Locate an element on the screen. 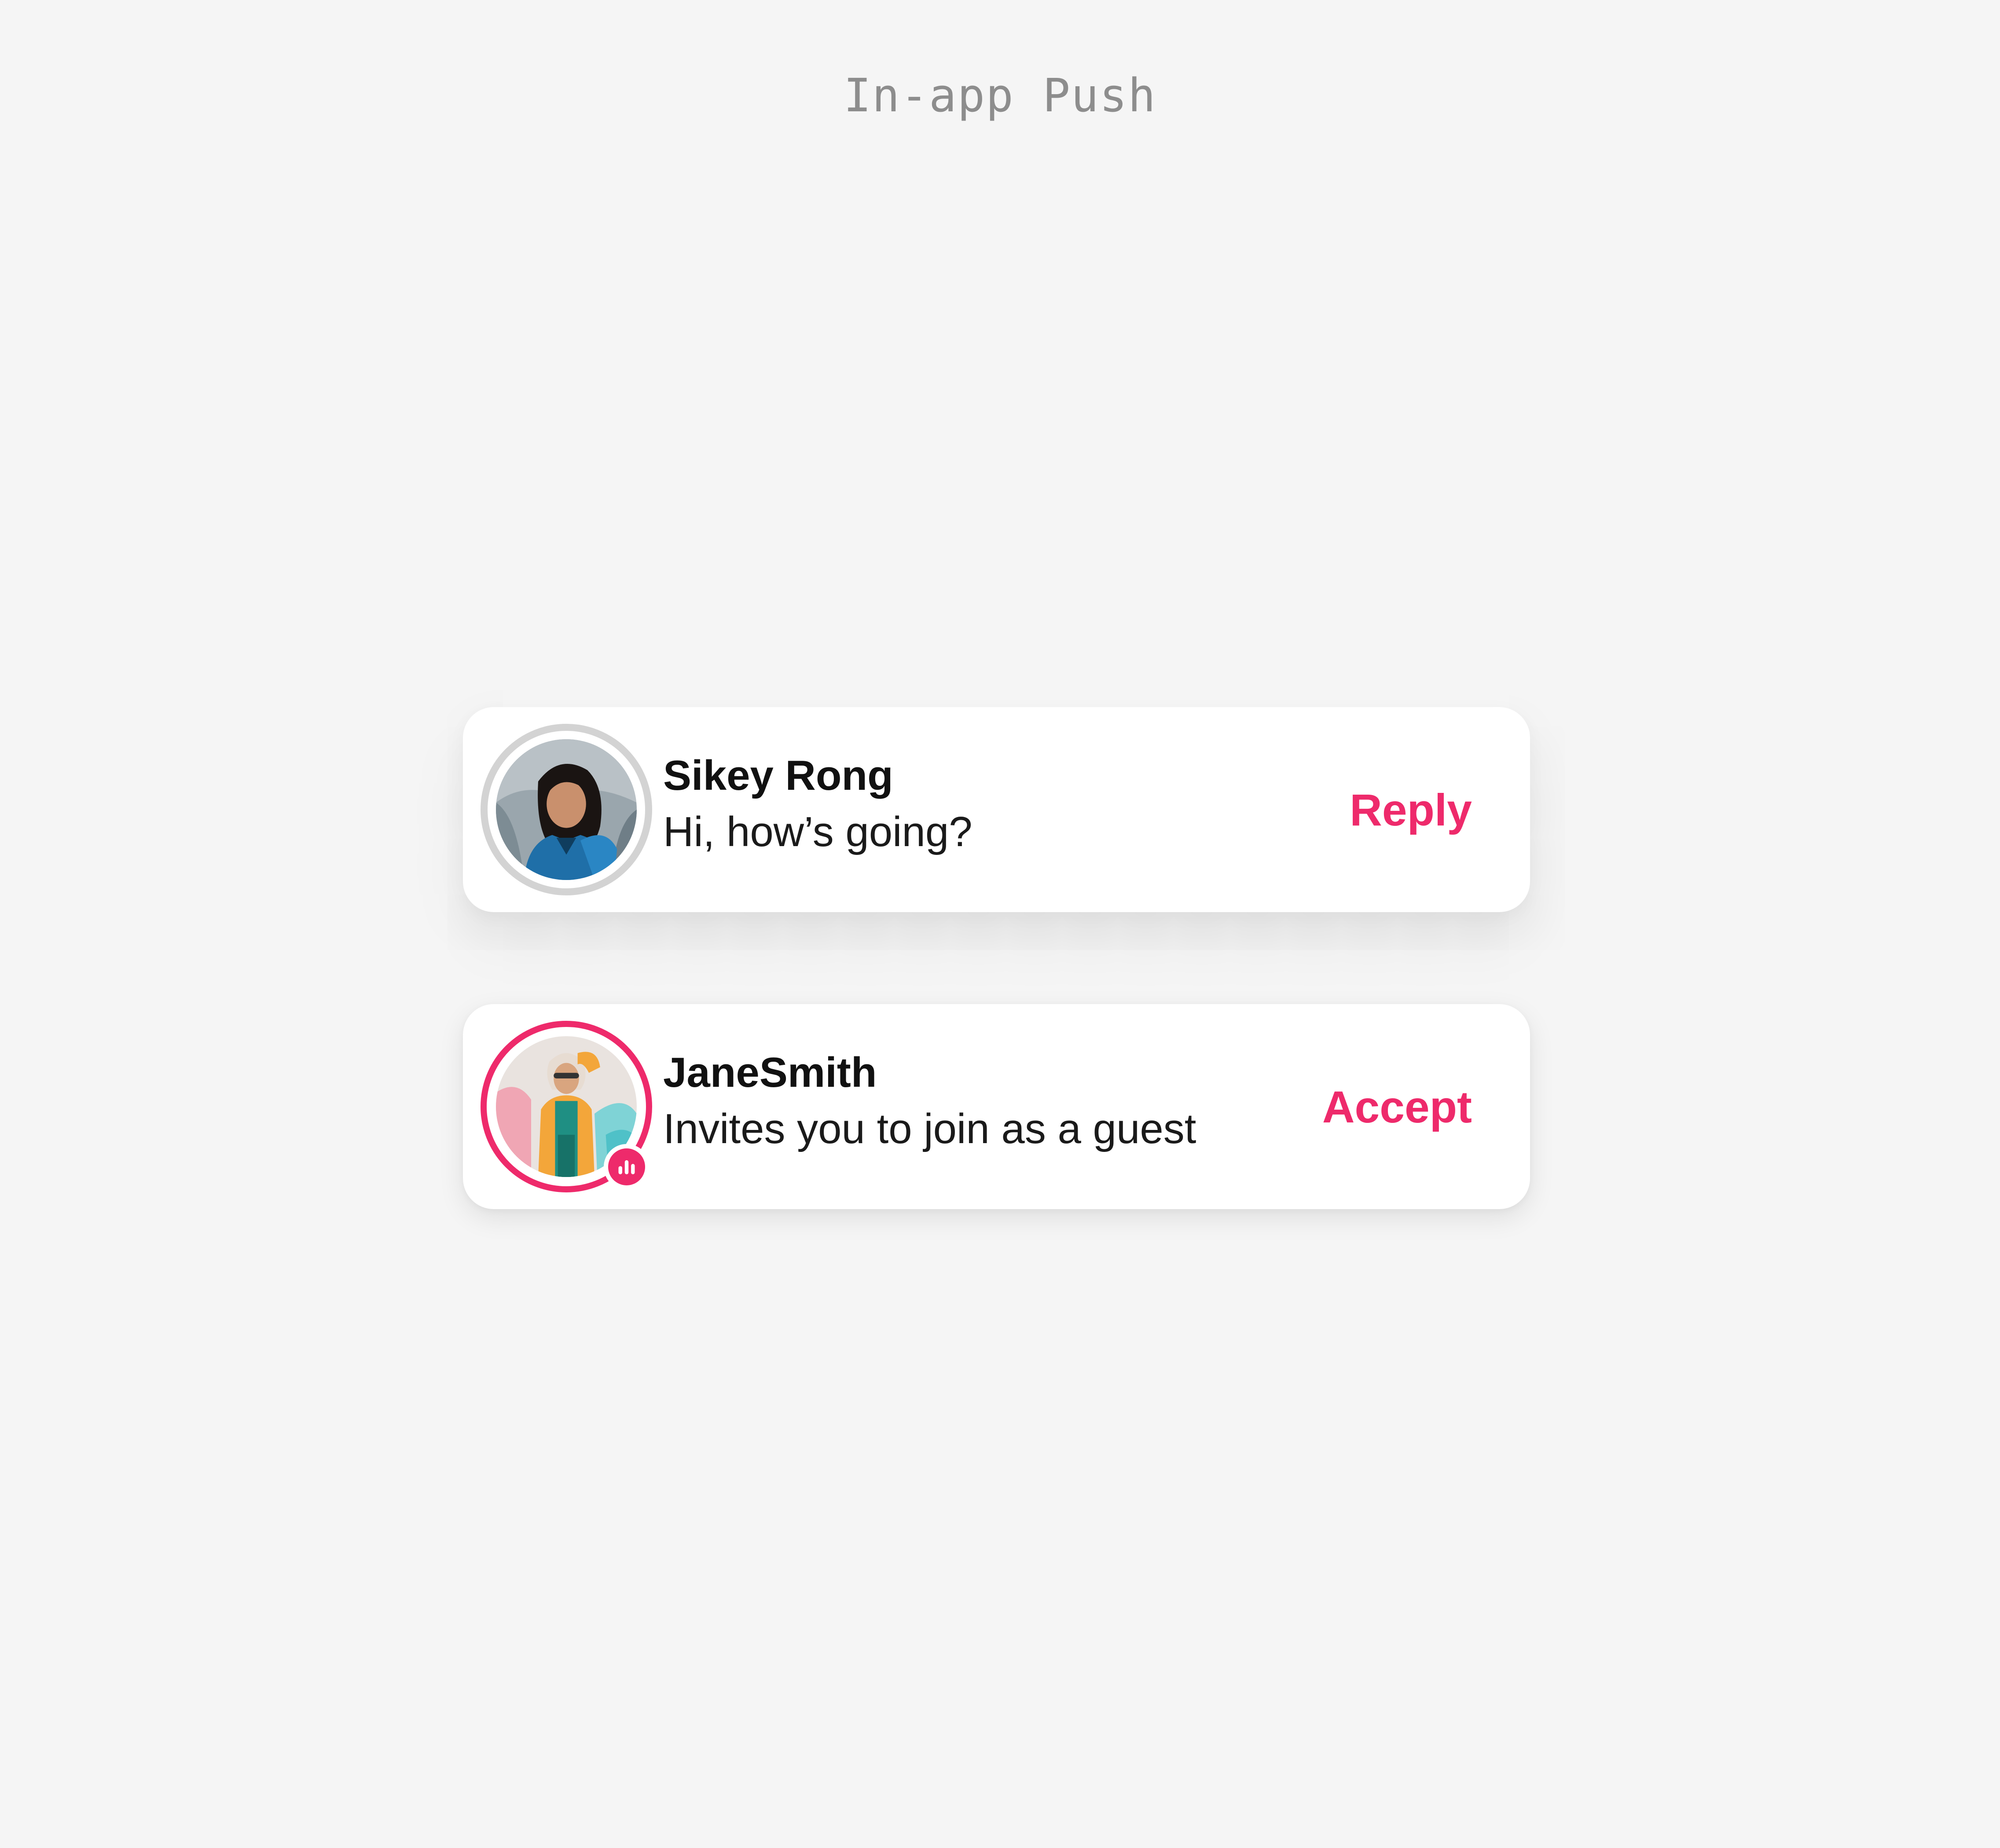 This screenshot has height=1848, width=2000. avatar-photo is located at coordinates (566, 810).